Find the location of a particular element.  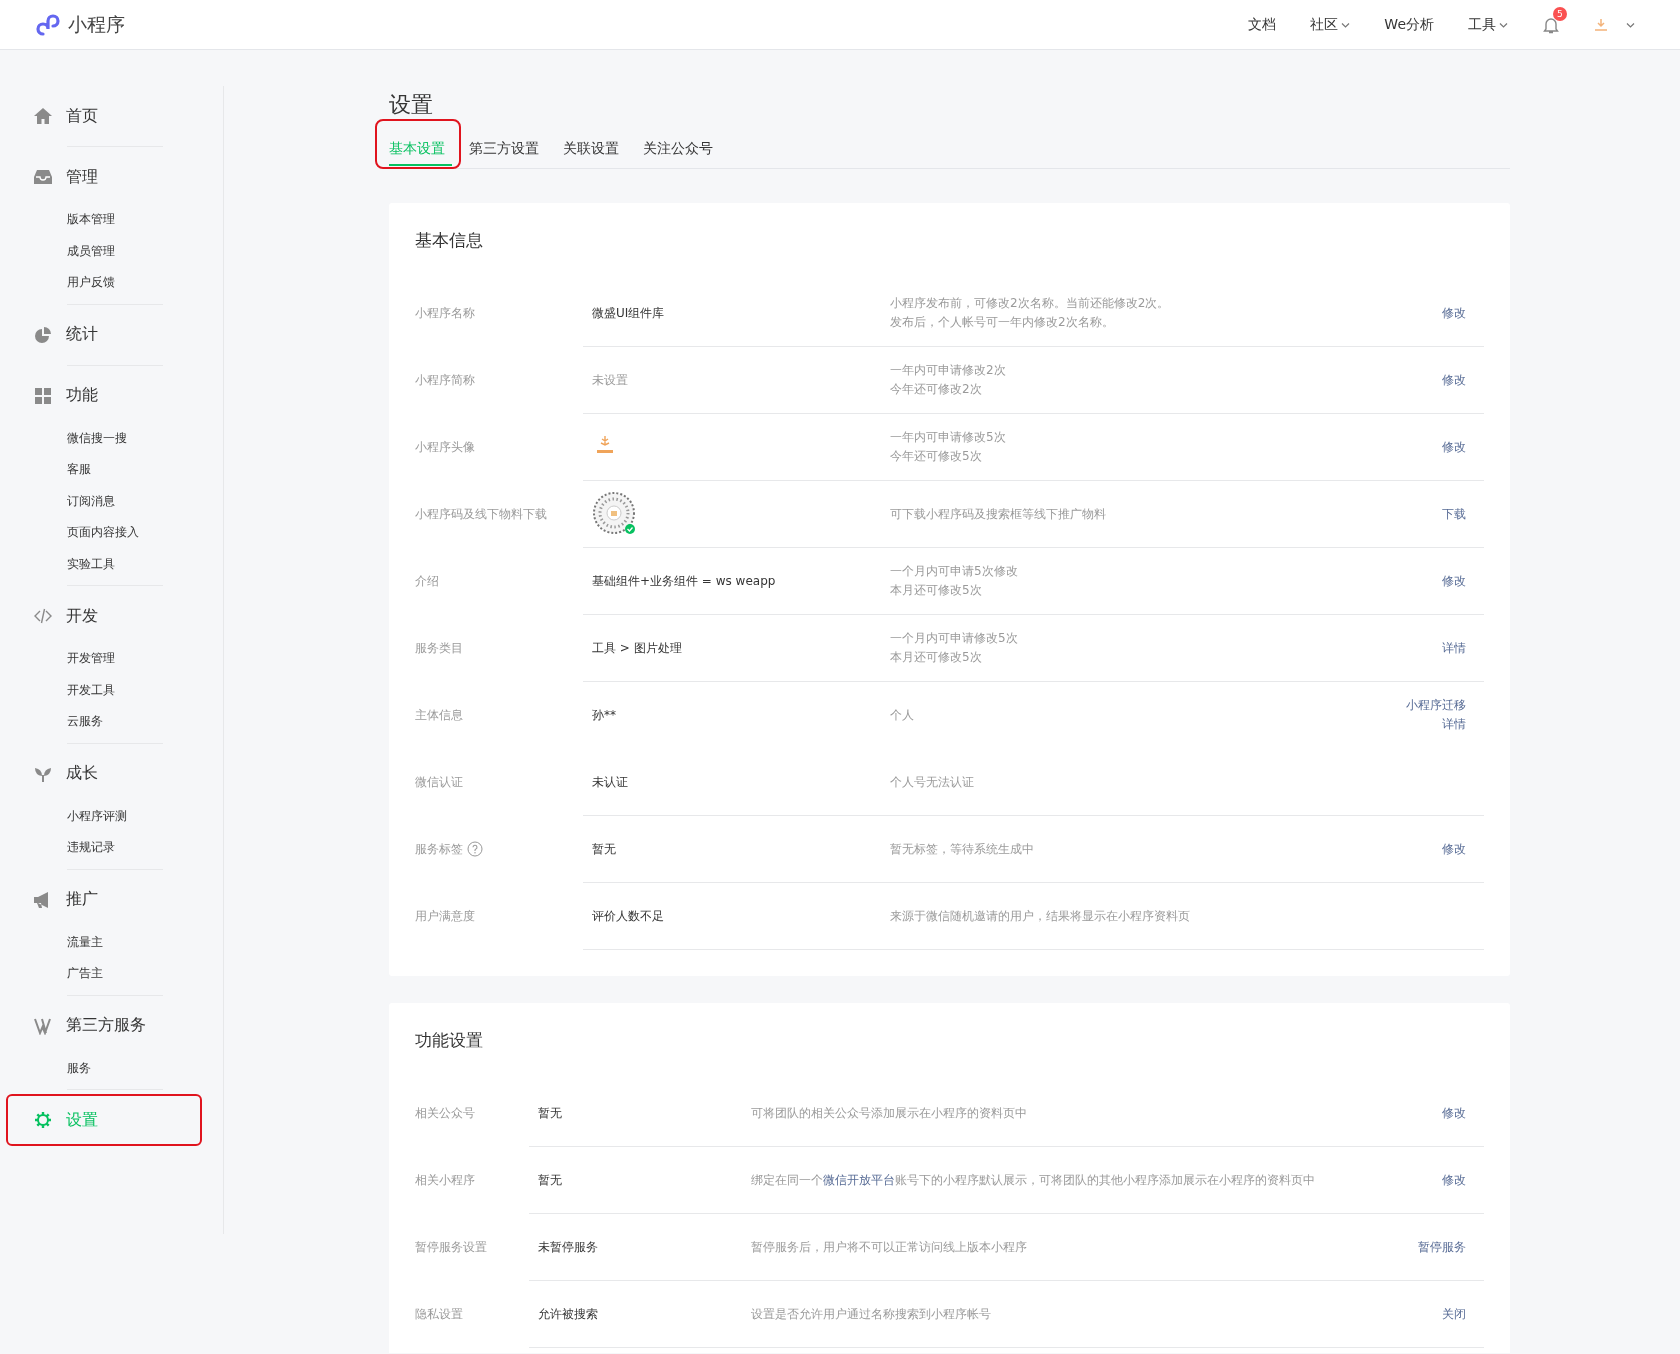

sidebar-subitem: 用户反馈 is located at coordinates (138, 286).